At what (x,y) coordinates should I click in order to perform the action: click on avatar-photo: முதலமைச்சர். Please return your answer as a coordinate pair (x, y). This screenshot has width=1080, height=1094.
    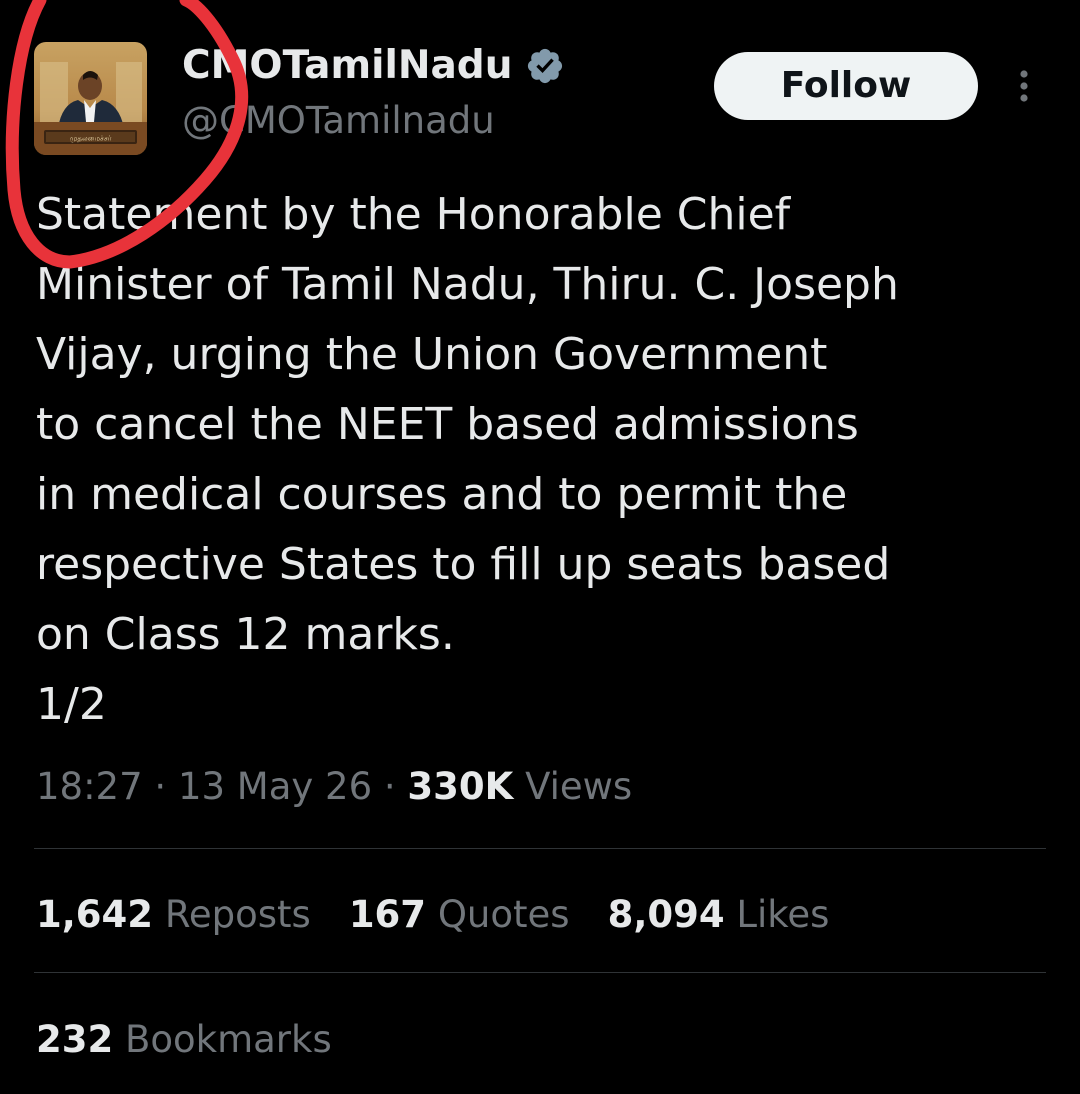
    Looking at the image, I should click on (90, 98).